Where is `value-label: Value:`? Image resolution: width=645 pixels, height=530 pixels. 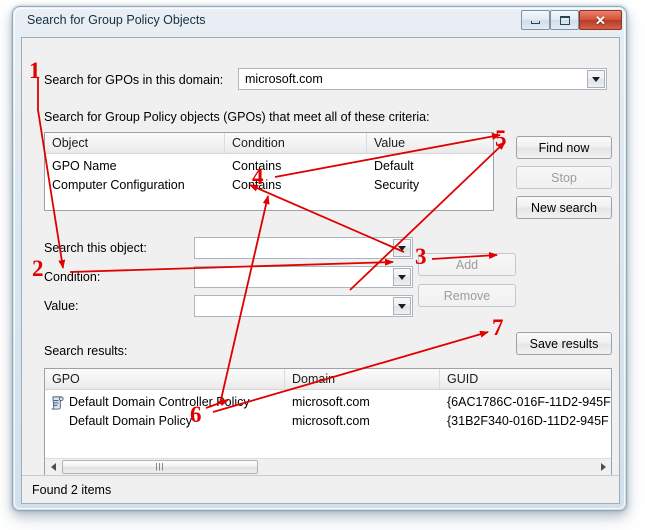
value-label: Value: is located at coordinates (61, 306).